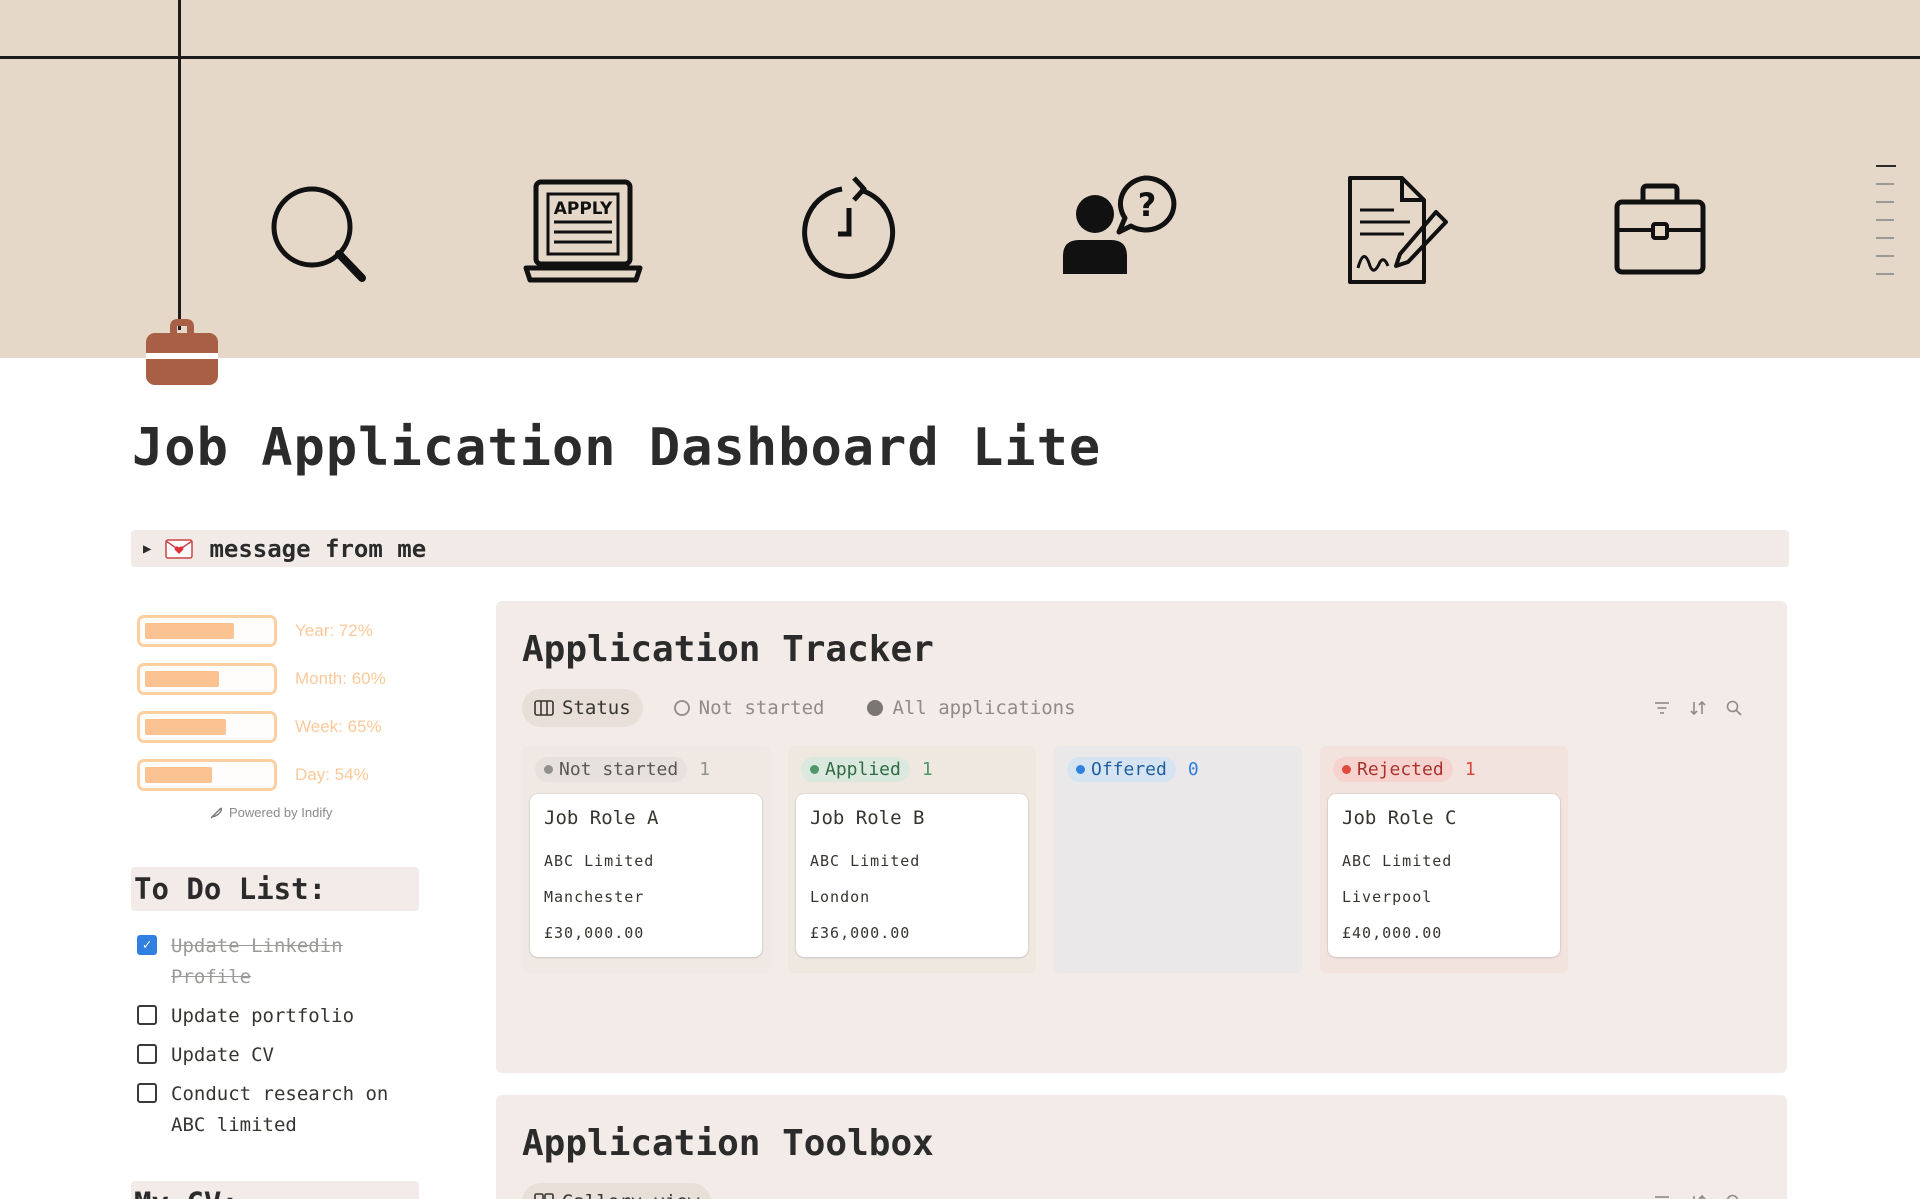 The image size is (1920, 1199). Describe the element at coordinates (1392, 933) in the screenshot. I see `card-salary: £40,000.00` at that location.